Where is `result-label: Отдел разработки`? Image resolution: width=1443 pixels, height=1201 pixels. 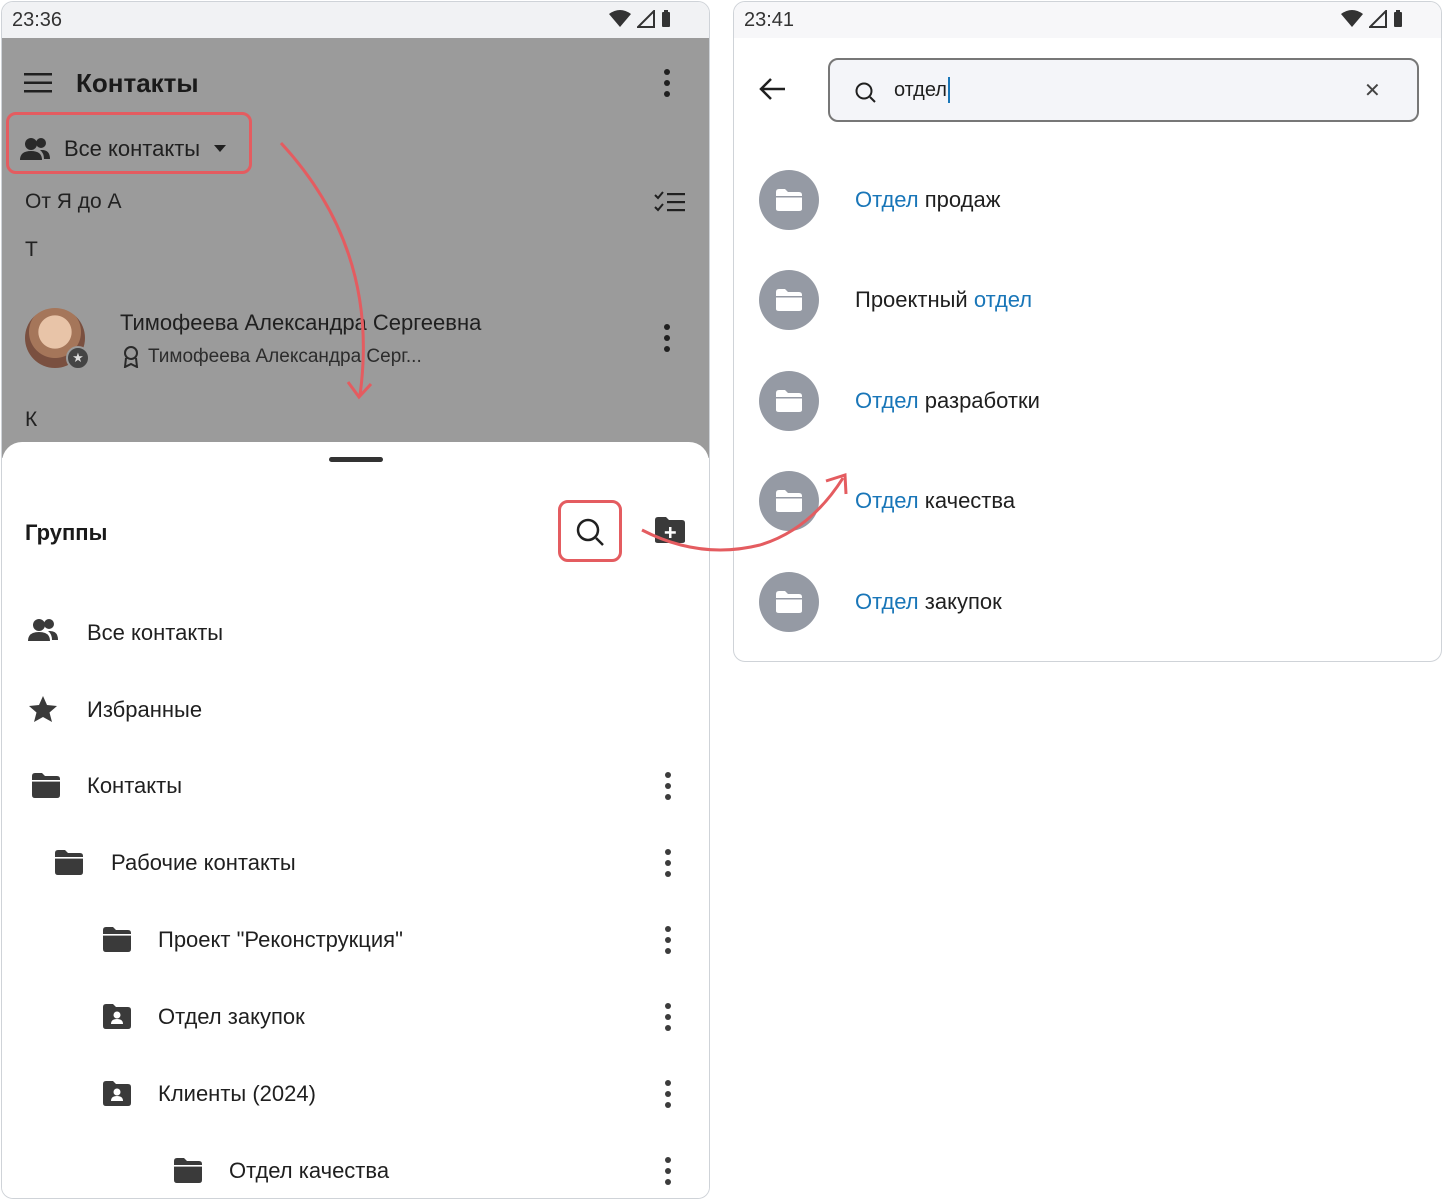
result-label: Отдел разработки is located at coordinates (947, 401).